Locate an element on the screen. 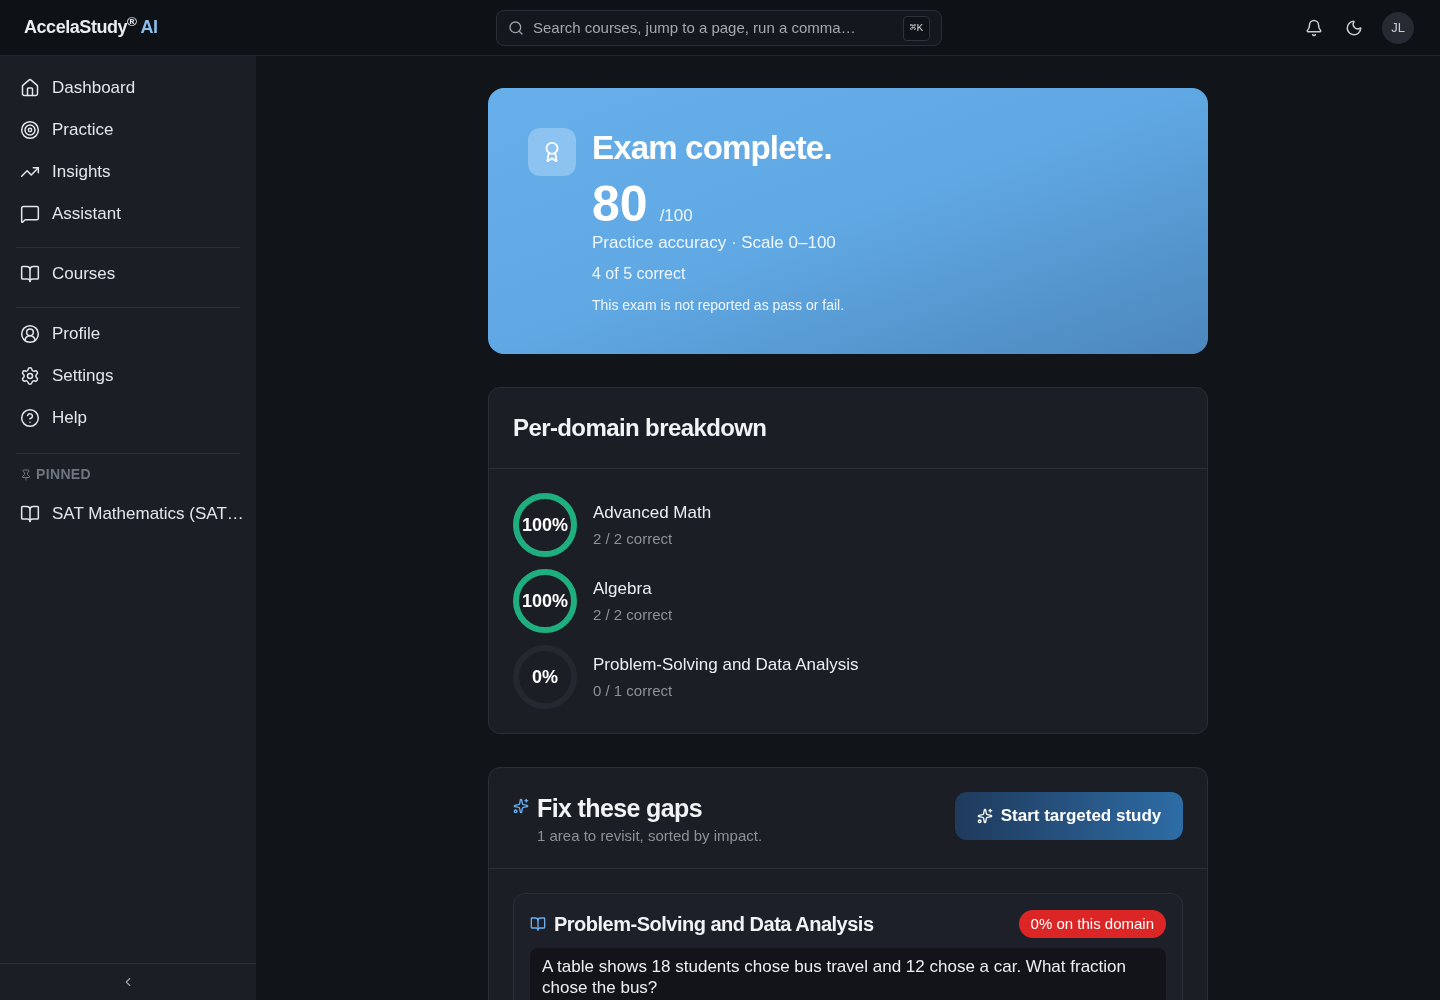 This screenshot has width=1440, height=1000. nav-item: Dashboard is located at coordinates (128, 88).